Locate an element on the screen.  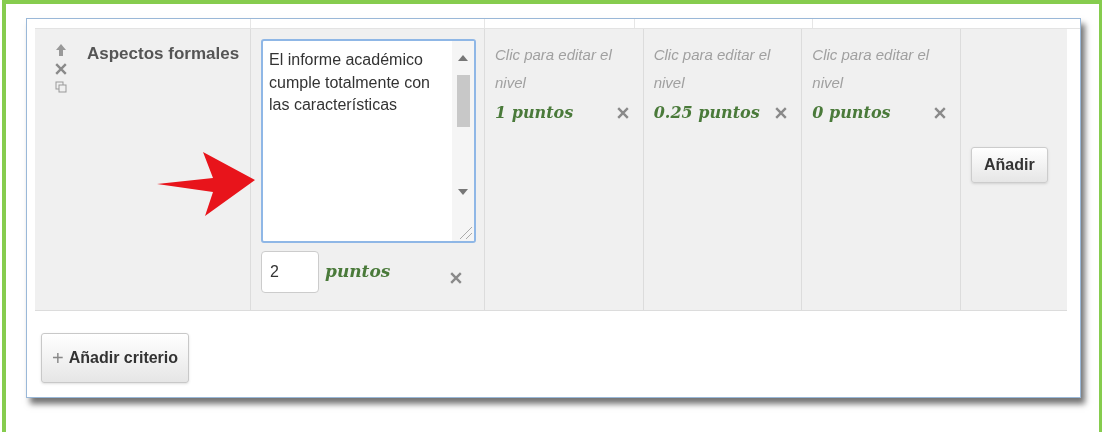
add-level-button: Añadir is located at coordinates (1009, 165).